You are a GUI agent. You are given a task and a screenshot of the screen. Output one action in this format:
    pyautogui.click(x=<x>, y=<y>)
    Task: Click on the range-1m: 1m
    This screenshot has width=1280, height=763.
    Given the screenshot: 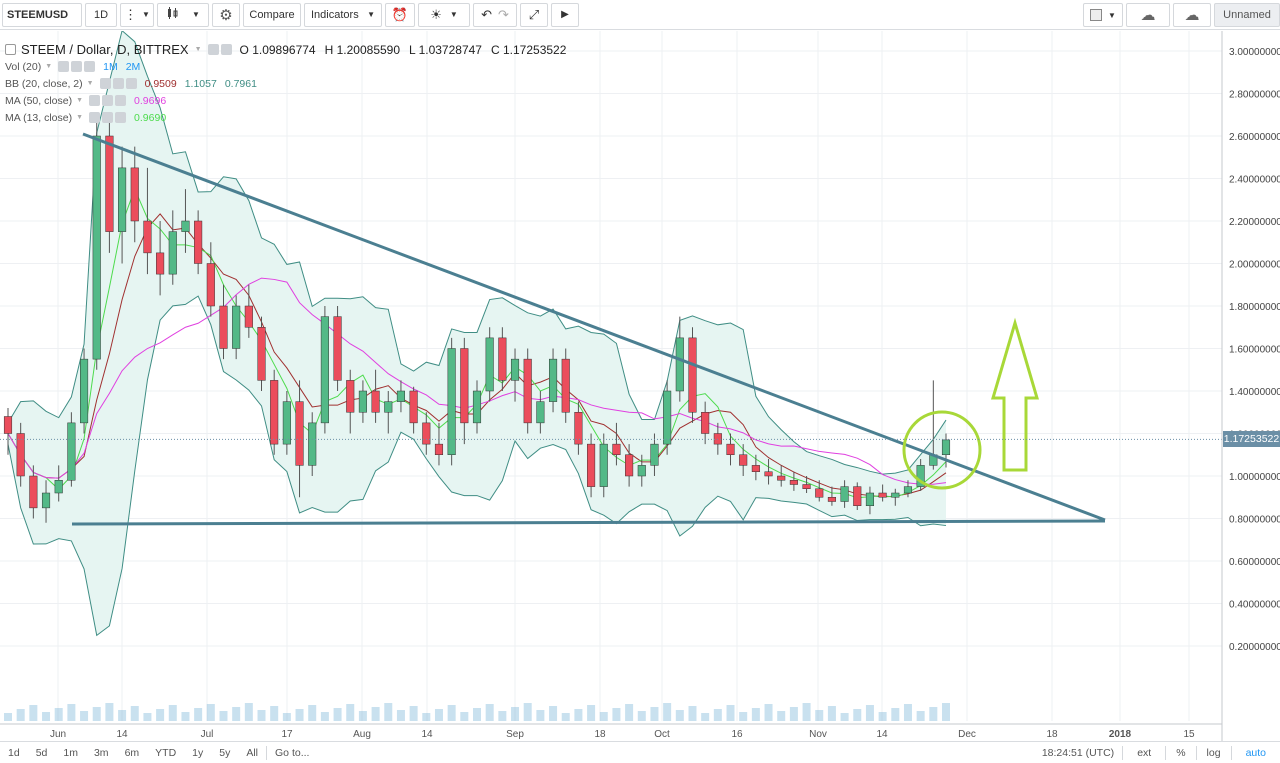 What is the action you would take?
    pyautogui.click(x=70, y=752)
    